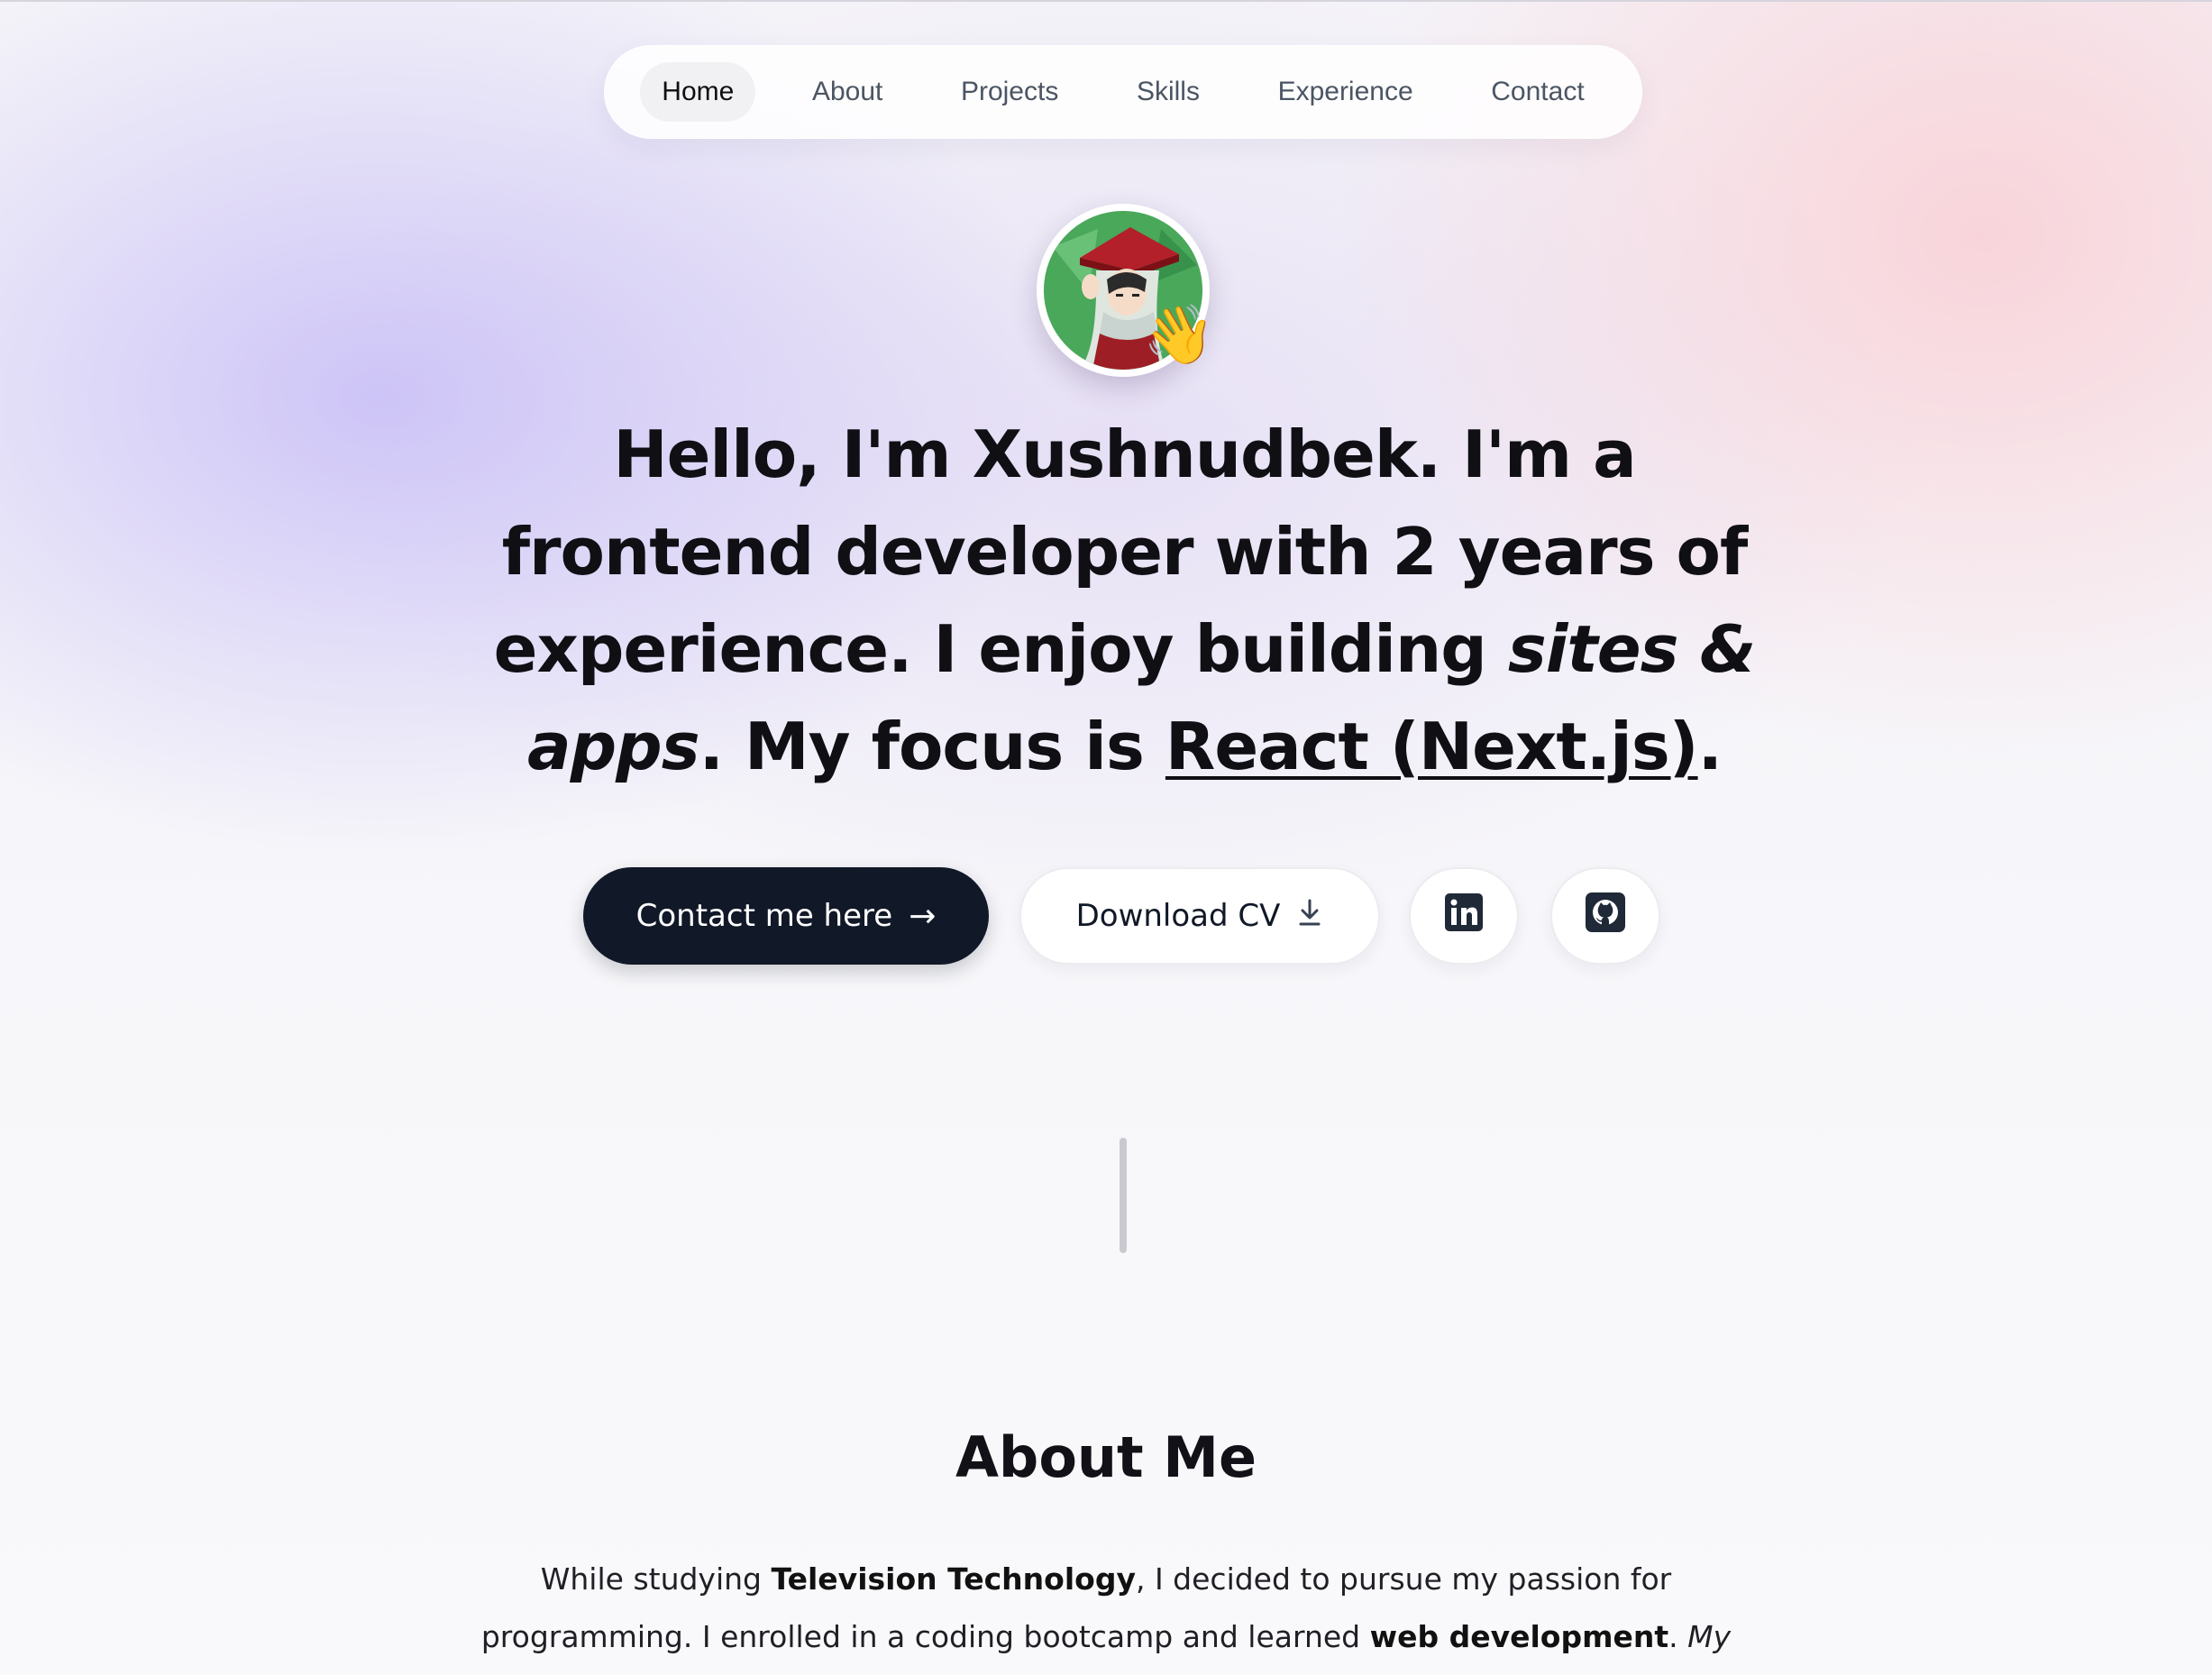 This screenshot has width=2212, height=1675. Describe the element at coordinates (923, 916) in the screenshot. I see `arrow-right-icon: →` at that location.